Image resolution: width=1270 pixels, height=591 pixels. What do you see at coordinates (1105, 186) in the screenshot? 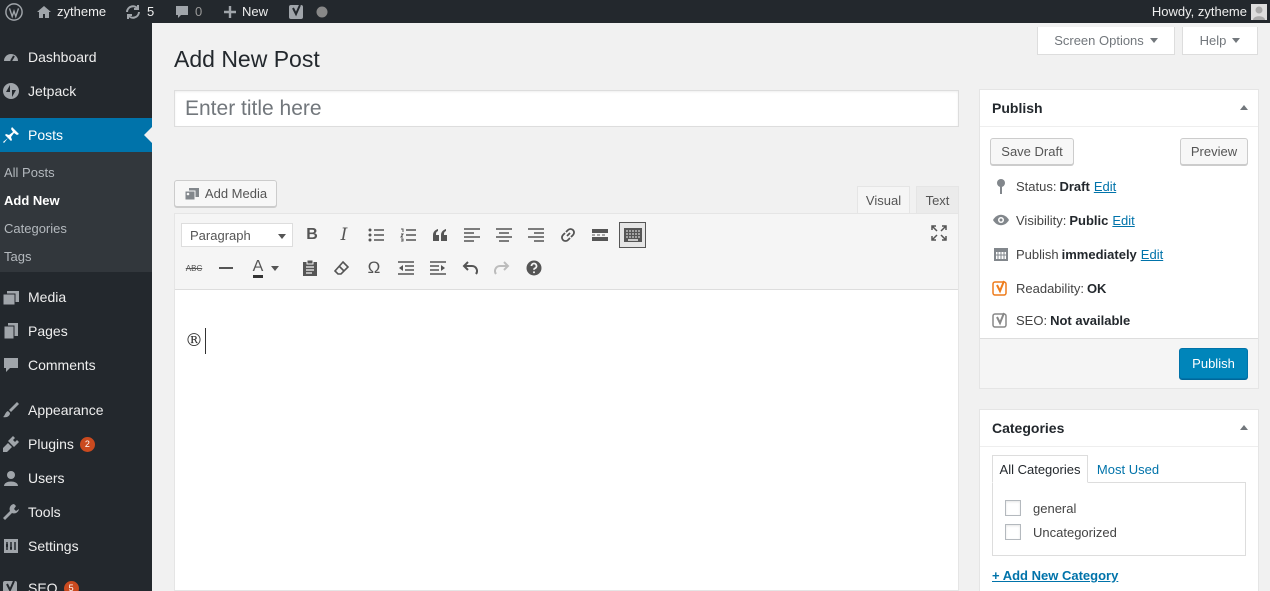
I see `edit-status-link: Edit` at bounding box center [1105, 186].